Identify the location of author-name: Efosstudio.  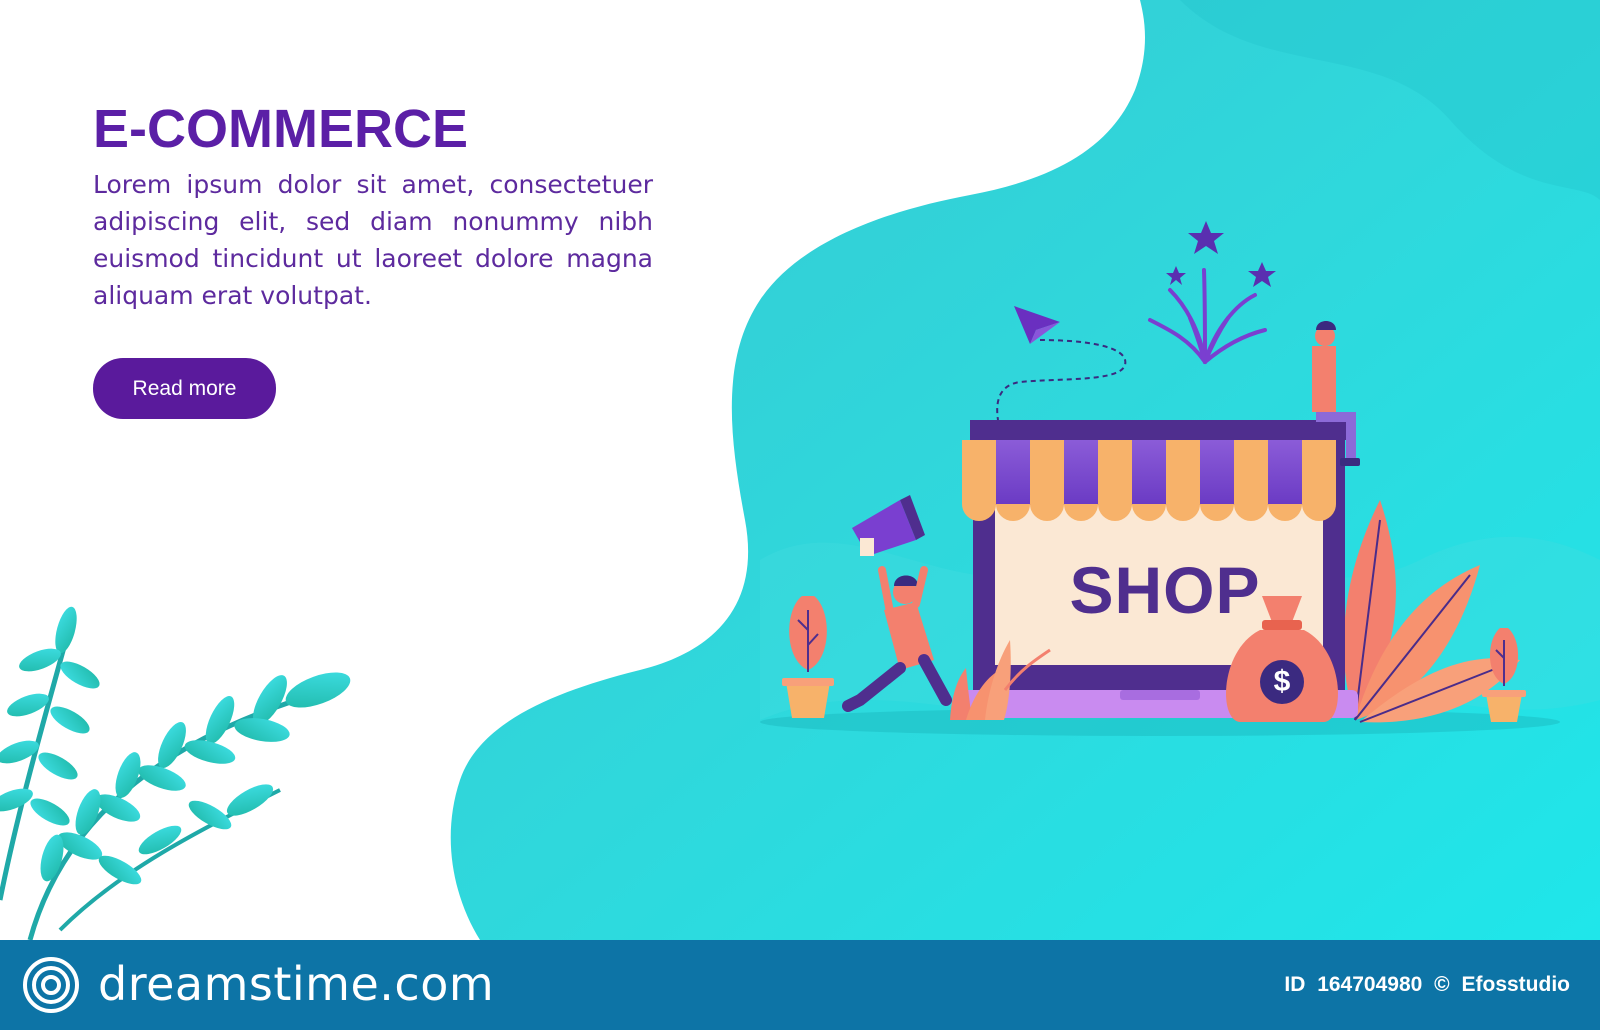
(1516, 984).